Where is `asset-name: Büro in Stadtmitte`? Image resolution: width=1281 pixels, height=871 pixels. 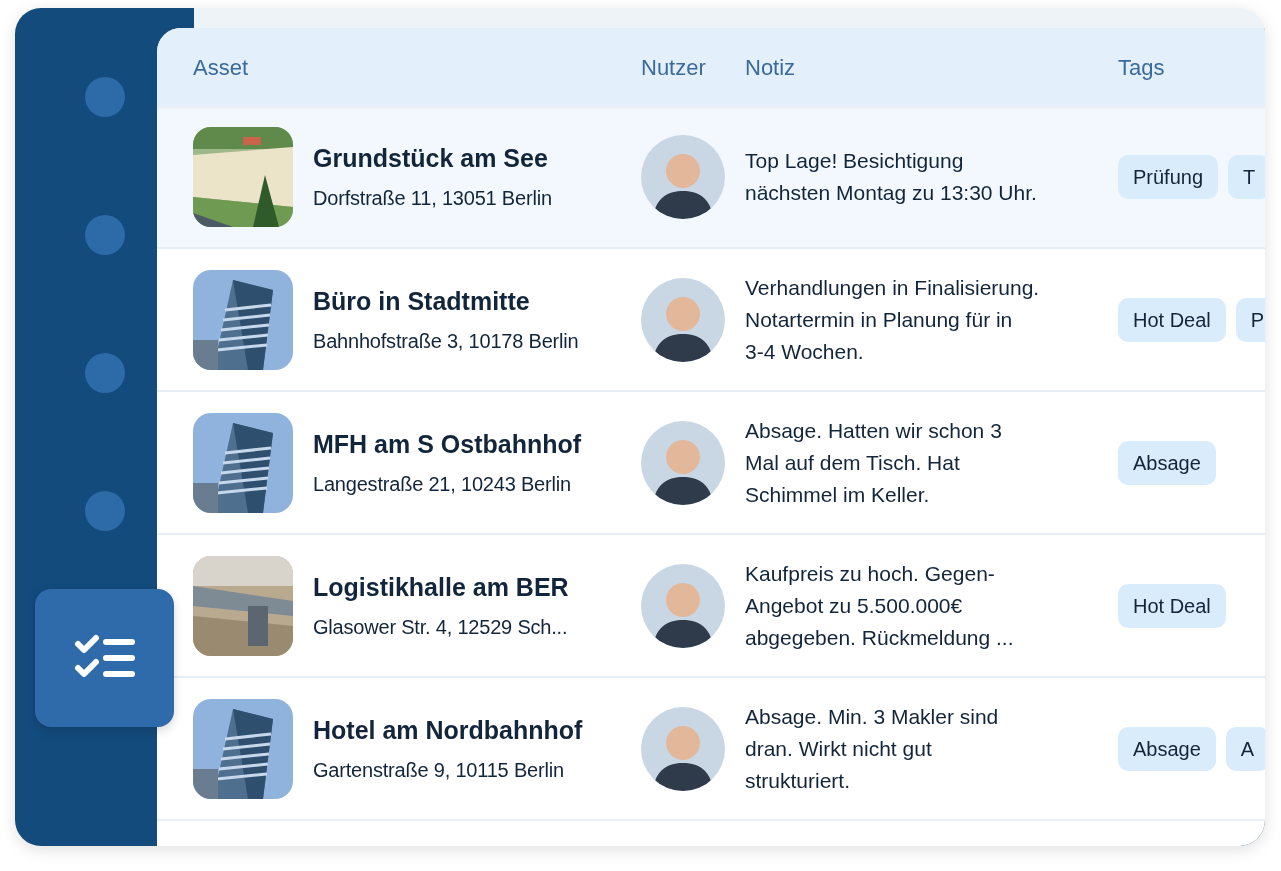 asset-name: Büro in Stadtmitte is located at coordinates (422, 301).